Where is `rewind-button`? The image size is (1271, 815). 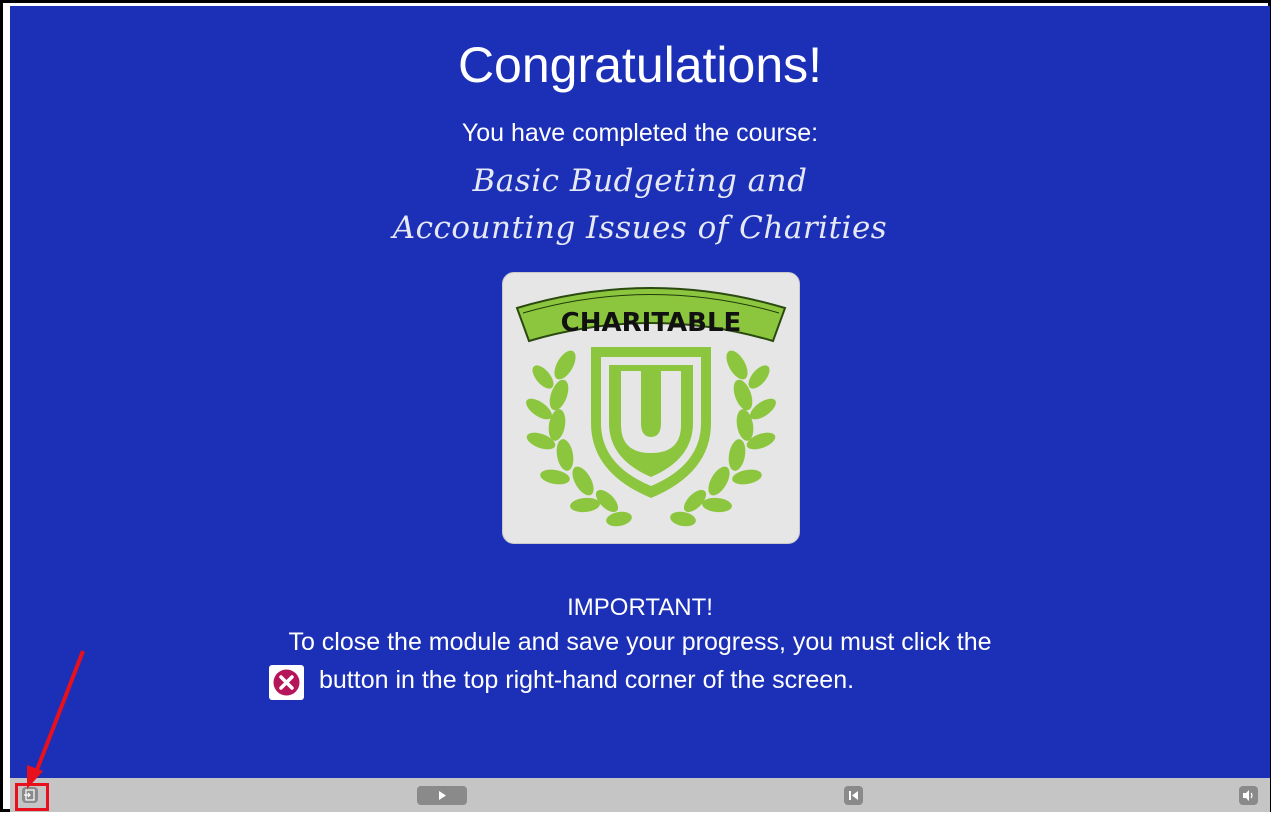
rewind-button is located at coordinates (853, 795).